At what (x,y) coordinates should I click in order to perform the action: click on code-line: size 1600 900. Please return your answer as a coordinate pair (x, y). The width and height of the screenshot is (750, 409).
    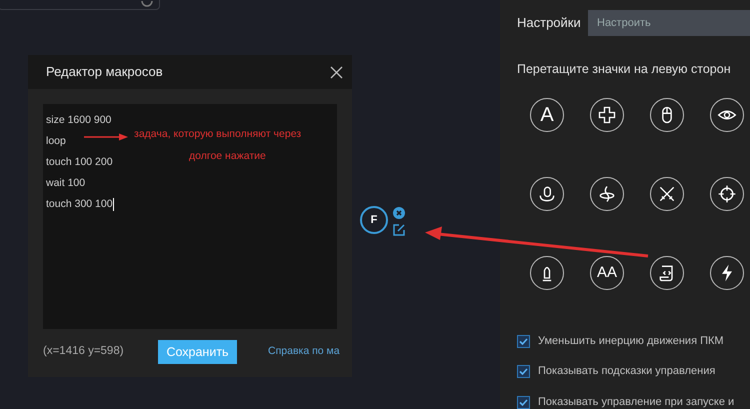
    Looking at the image, I should click on (79, 120).